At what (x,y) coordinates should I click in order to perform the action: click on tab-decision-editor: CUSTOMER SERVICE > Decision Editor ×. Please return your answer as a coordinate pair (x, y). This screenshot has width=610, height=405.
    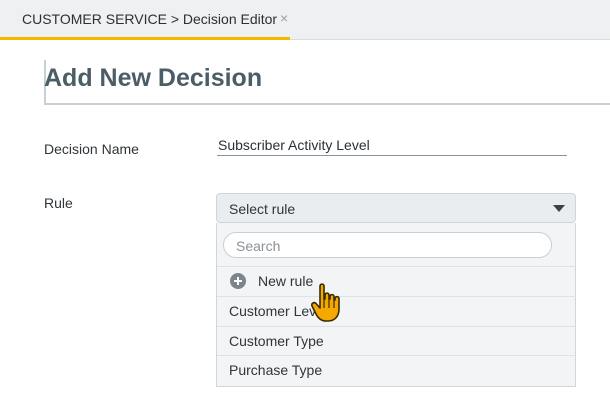
    Looking at the image, I should click on (145, 20).